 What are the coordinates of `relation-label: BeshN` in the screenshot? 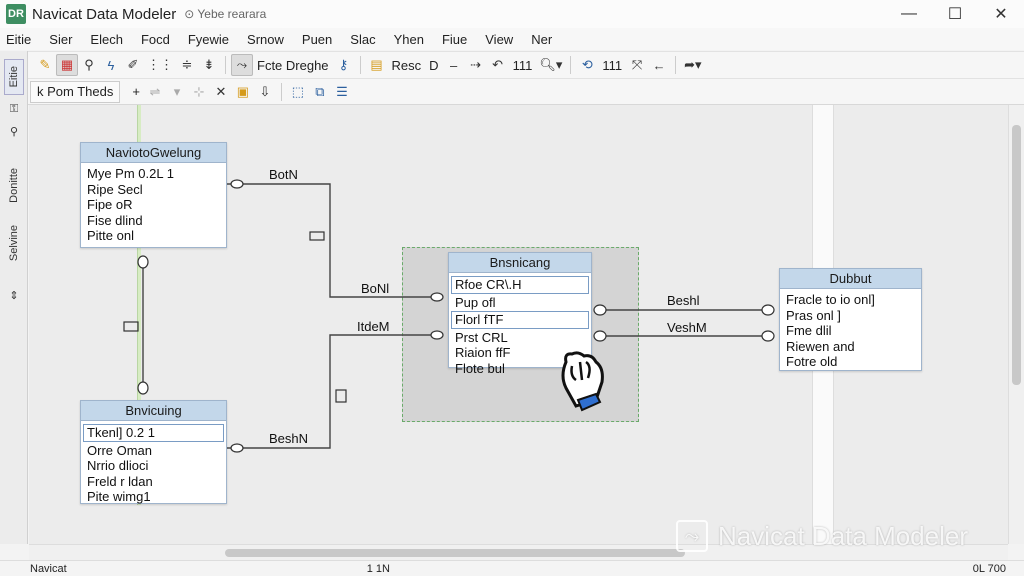 It's located at (288, 438).